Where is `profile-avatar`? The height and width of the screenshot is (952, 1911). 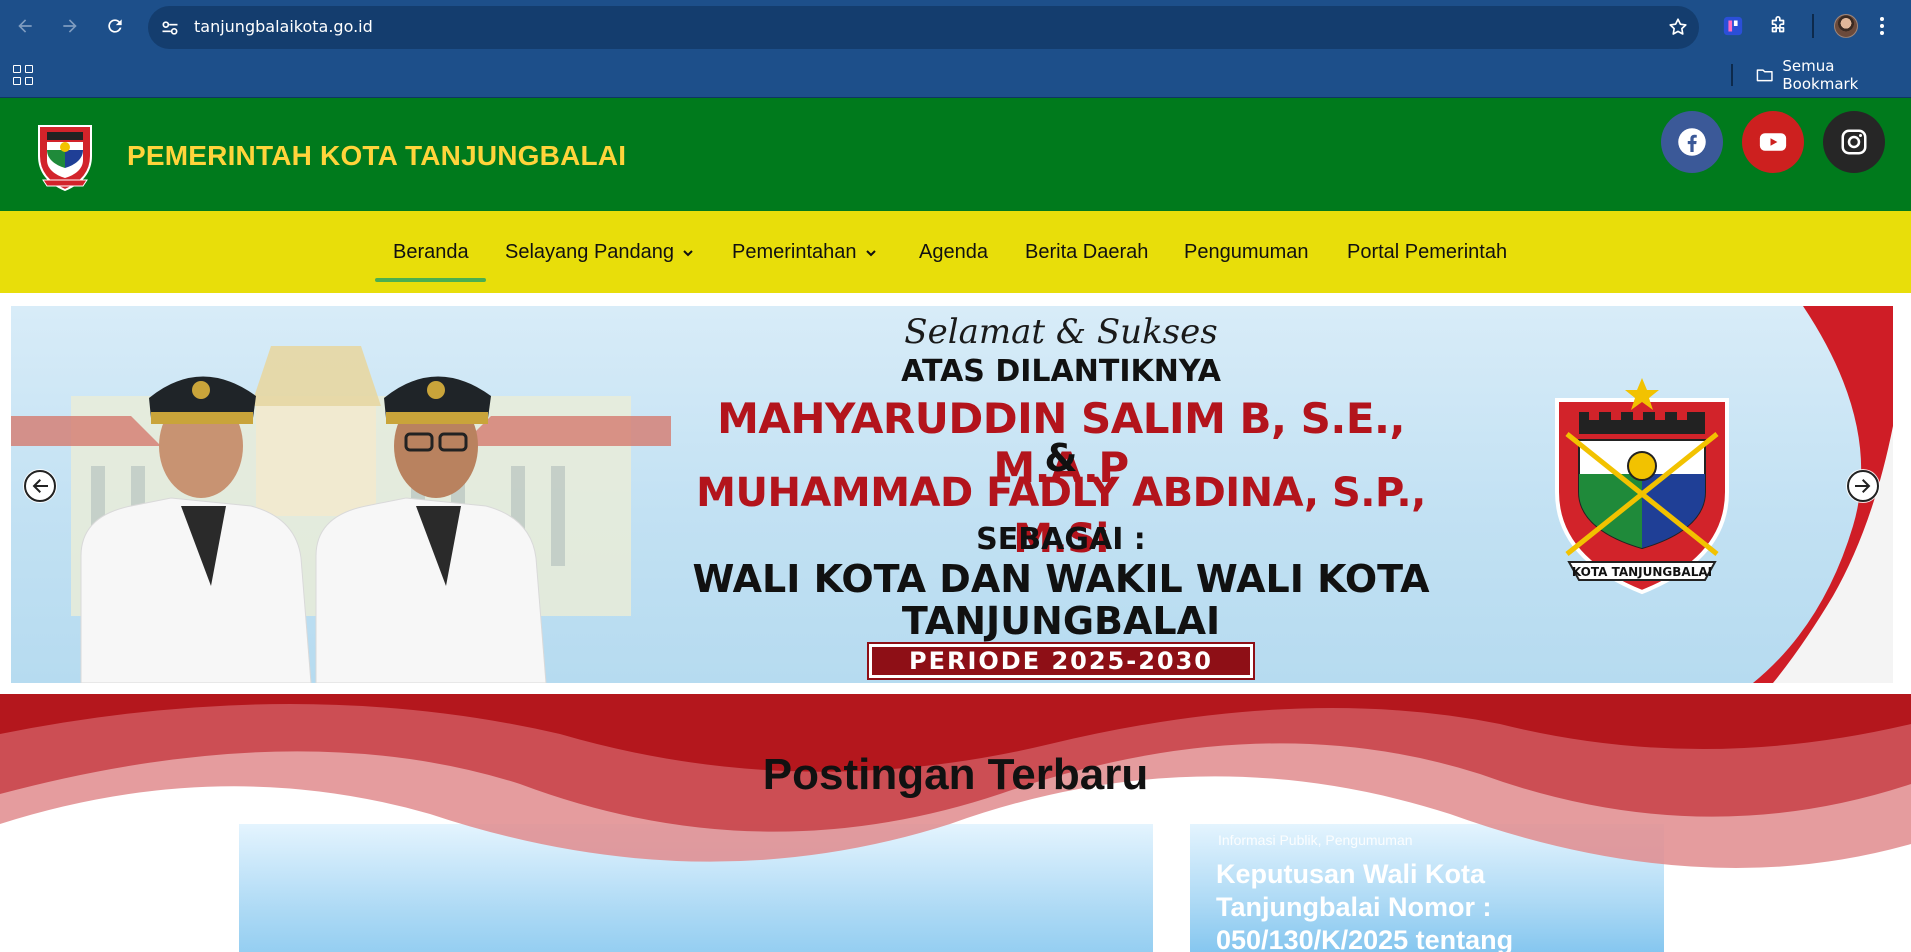 profile-avatar is located at coordinates (1846, 26).